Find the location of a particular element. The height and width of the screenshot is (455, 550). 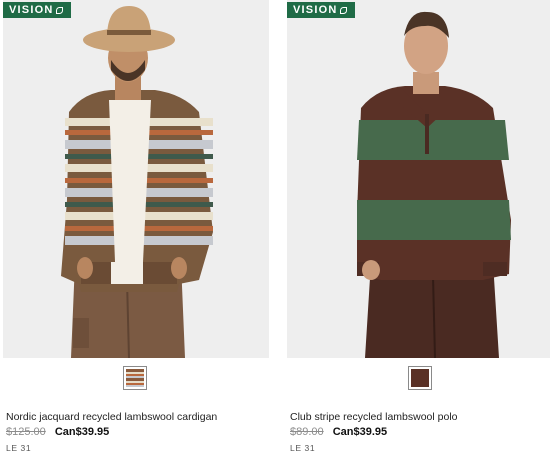

price-block: $89.00 Can$39.95 is located at coordinates (338, 432).